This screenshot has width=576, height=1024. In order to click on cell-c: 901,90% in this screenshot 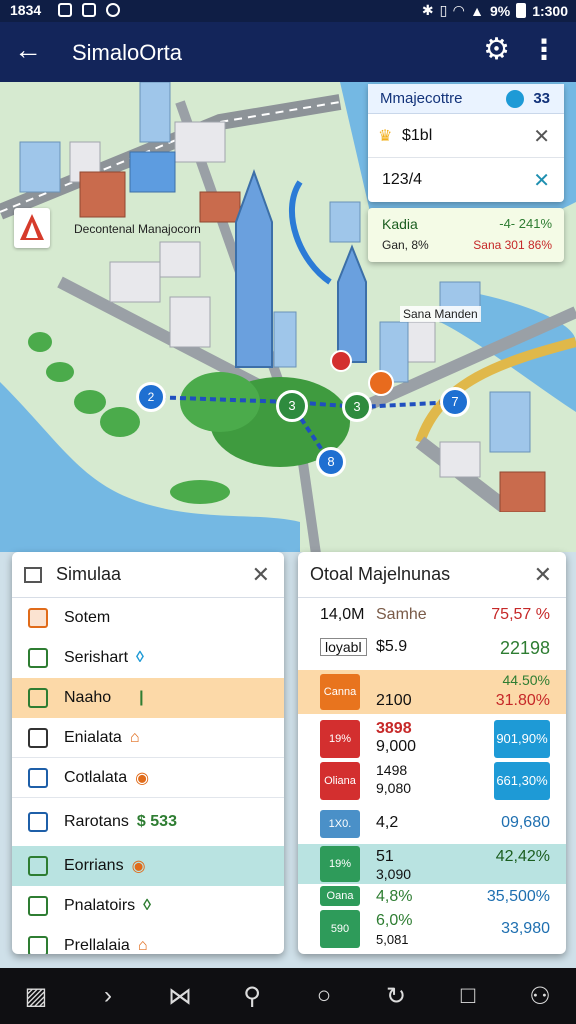, I will do `click(522, 739)`.